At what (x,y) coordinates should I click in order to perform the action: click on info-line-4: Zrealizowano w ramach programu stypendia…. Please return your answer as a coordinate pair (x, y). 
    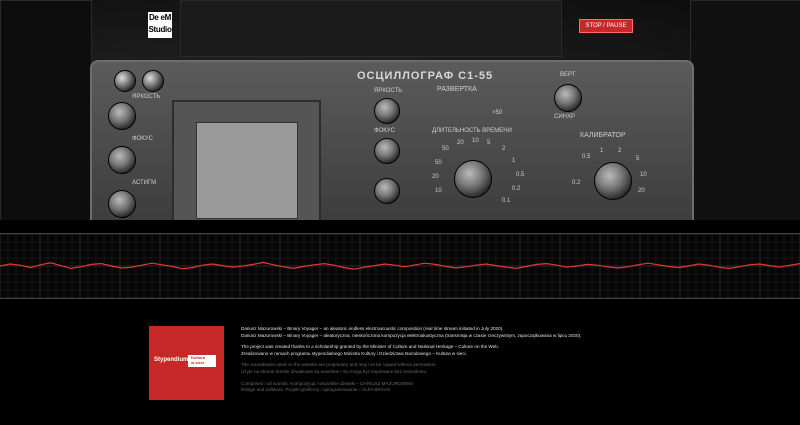
    Looking at the image, I should click on (354, 353).